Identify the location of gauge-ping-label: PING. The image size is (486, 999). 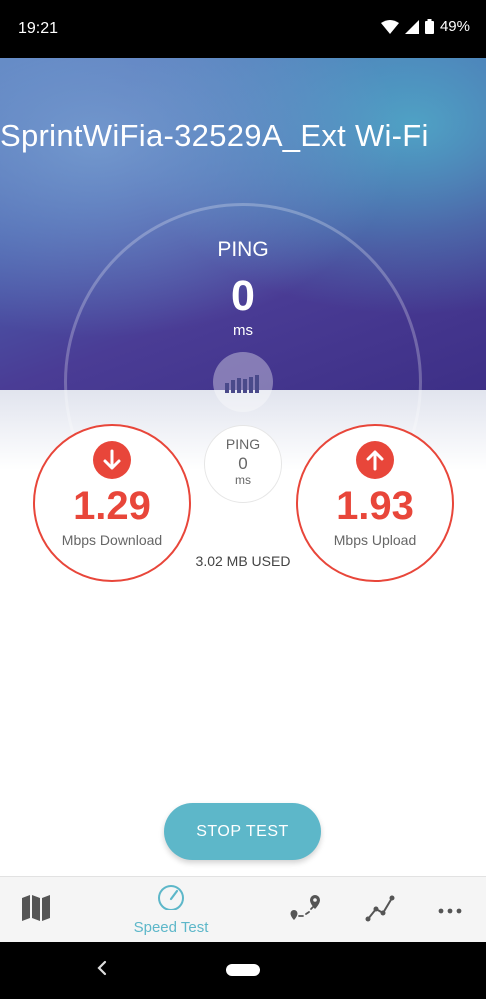
(243, 249).